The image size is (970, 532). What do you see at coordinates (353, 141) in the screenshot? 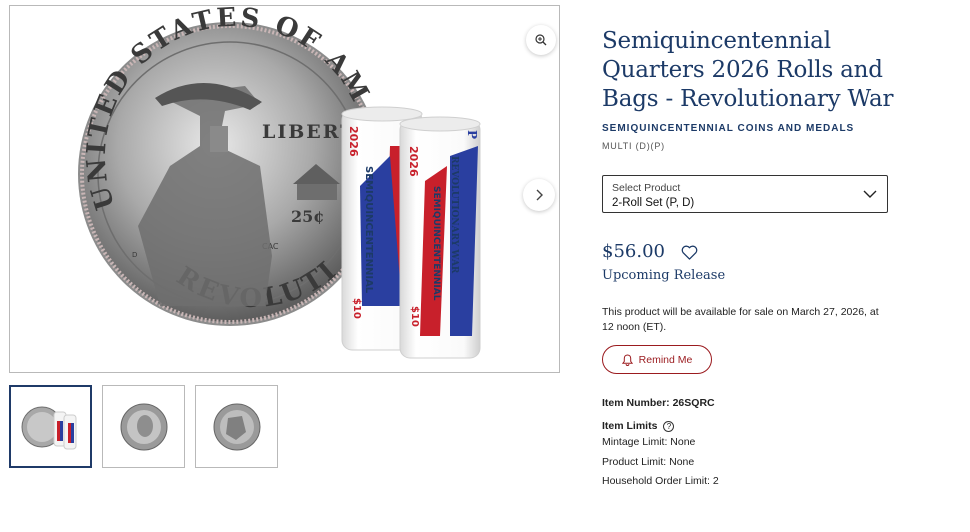
I see `back-roll-year: 2026` at bounding box center [353, 141].